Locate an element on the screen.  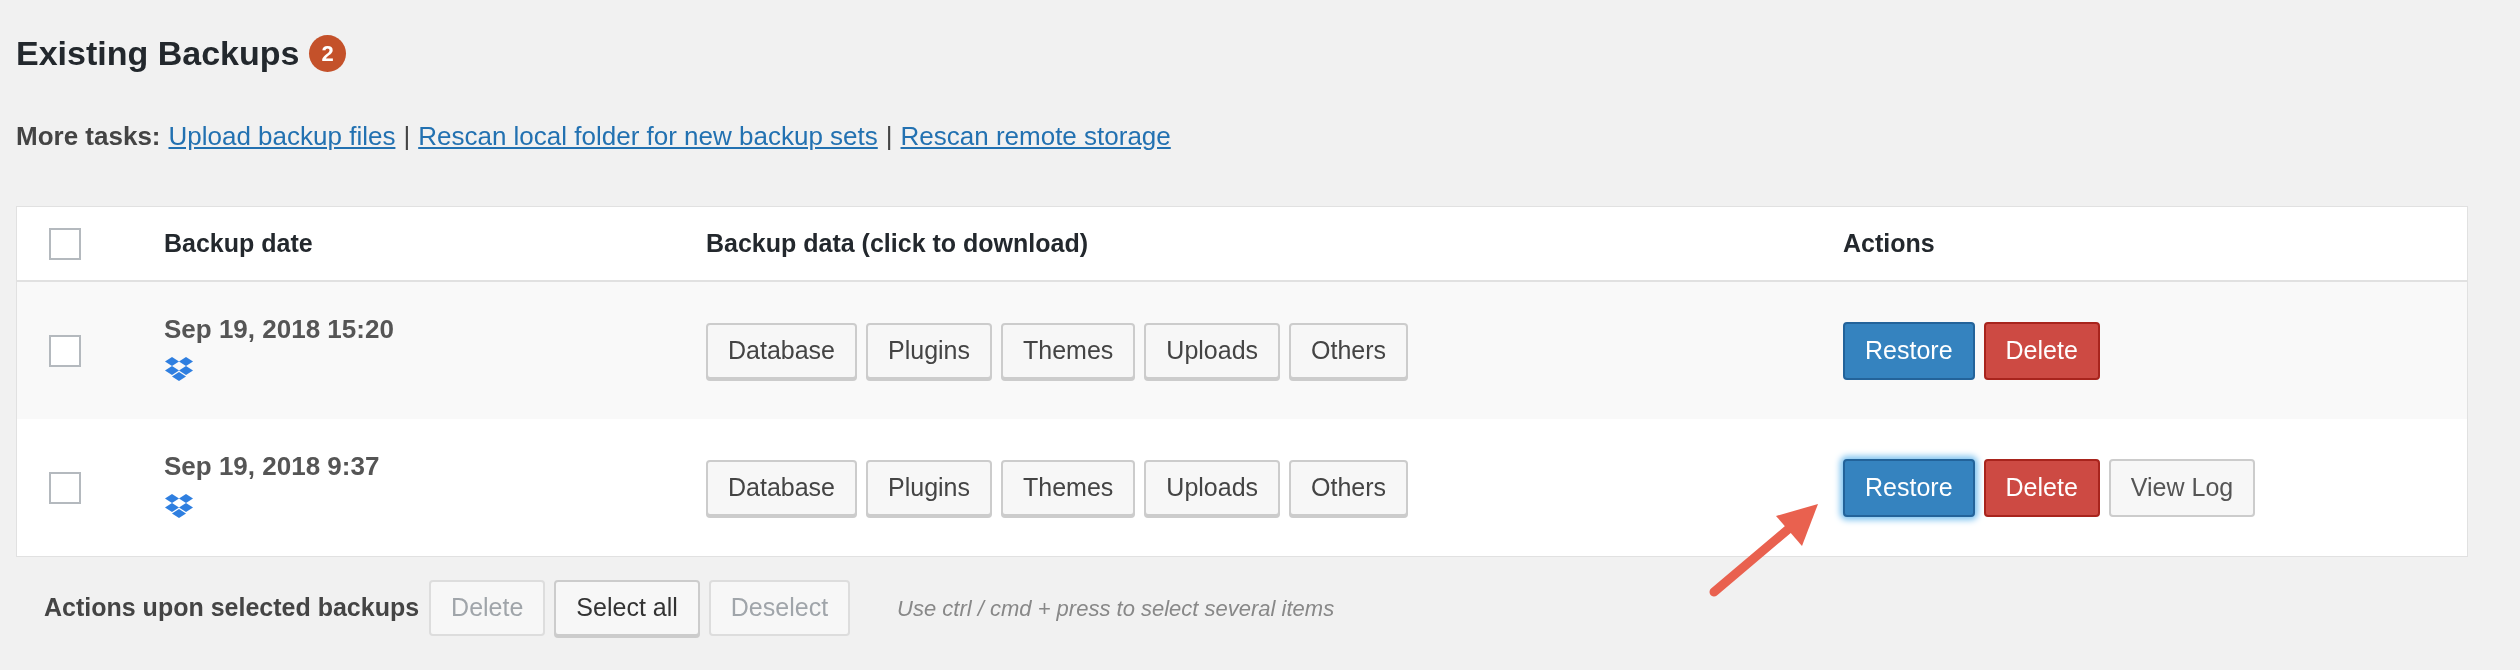
page-title: Existing Backups is located at coordinates (158, 53).